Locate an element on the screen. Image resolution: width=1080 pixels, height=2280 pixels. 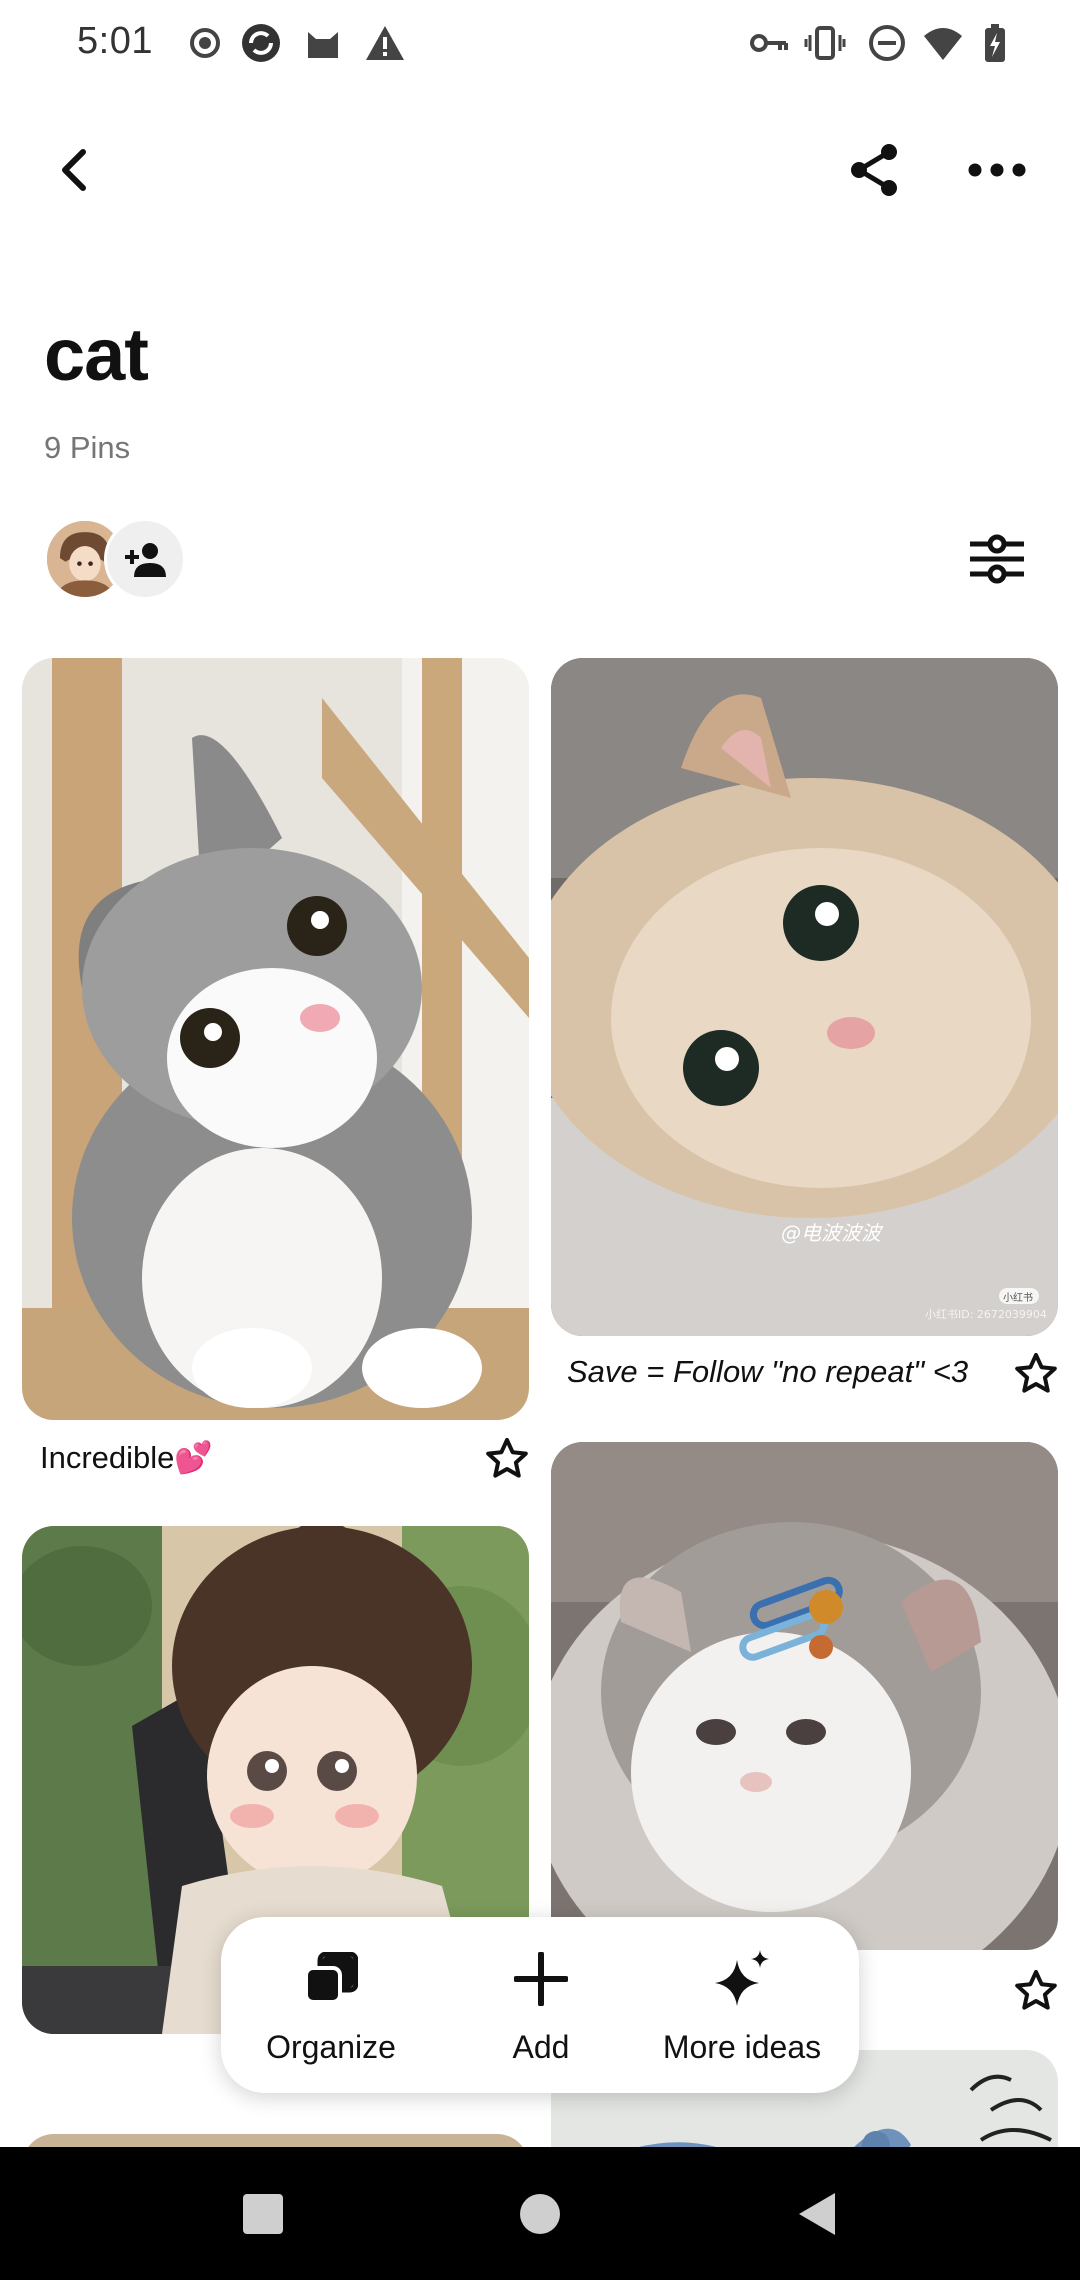
more-horizontal-icon is located at coordinates (997, 170).